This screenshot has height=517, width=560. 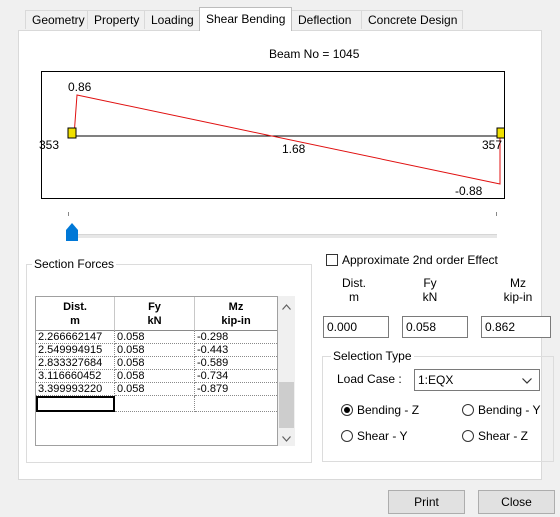 I want to click on scroll-thumb, so click(x=286, y=405).